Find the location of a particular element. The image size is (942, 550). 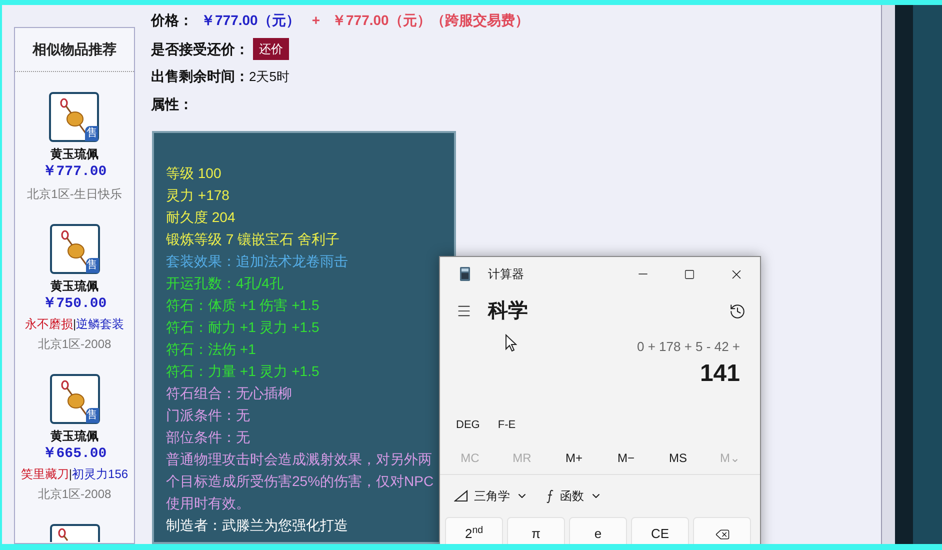

memory-button: M− is located at coordinates (626, 457).